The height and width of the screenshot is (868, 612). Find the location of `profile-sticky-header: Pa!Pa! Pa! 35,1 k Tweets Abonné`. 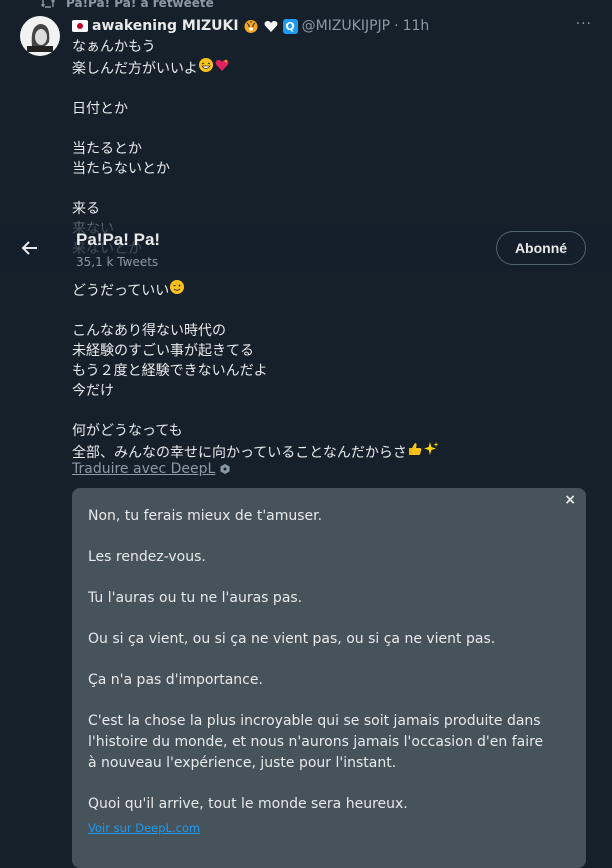

profile-sticky-header: Pa!Pa! Pa! 35,1 k Tweets Abonné is located at coordinates (306, 250).